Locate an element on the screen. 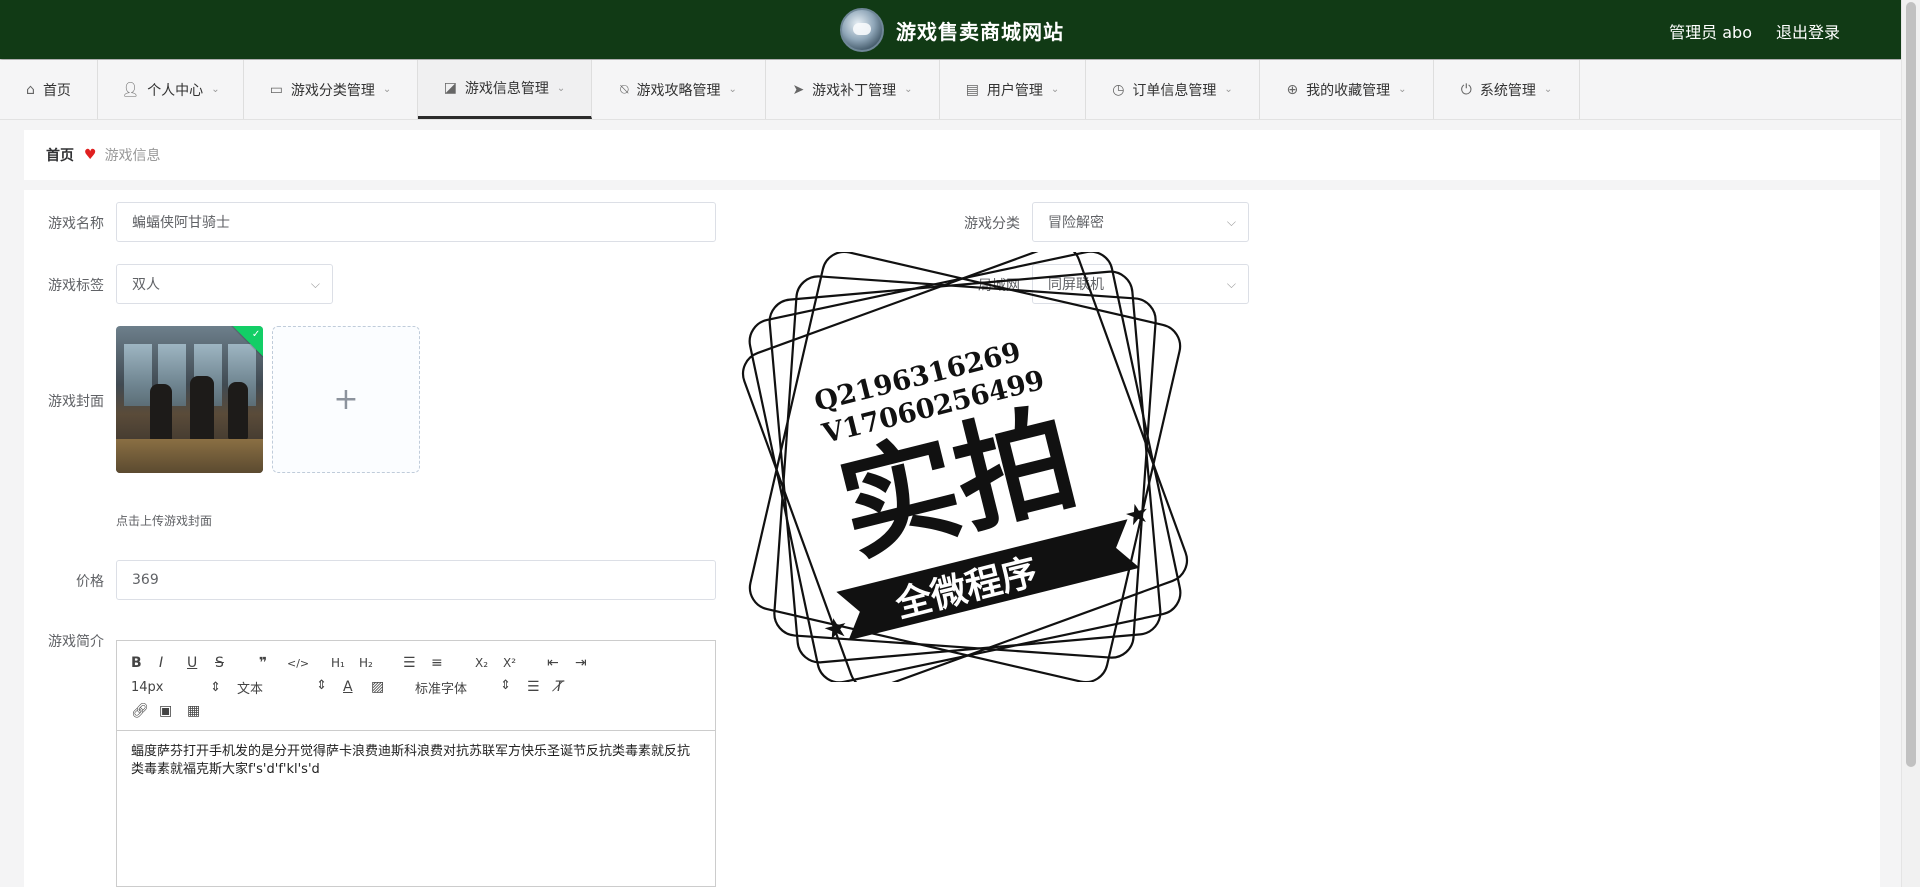 The height and width of the screenshot is (887, 1920). game-name-input: 蝙蝠侠阿甘骑士 is located at coordinates (416, 222).